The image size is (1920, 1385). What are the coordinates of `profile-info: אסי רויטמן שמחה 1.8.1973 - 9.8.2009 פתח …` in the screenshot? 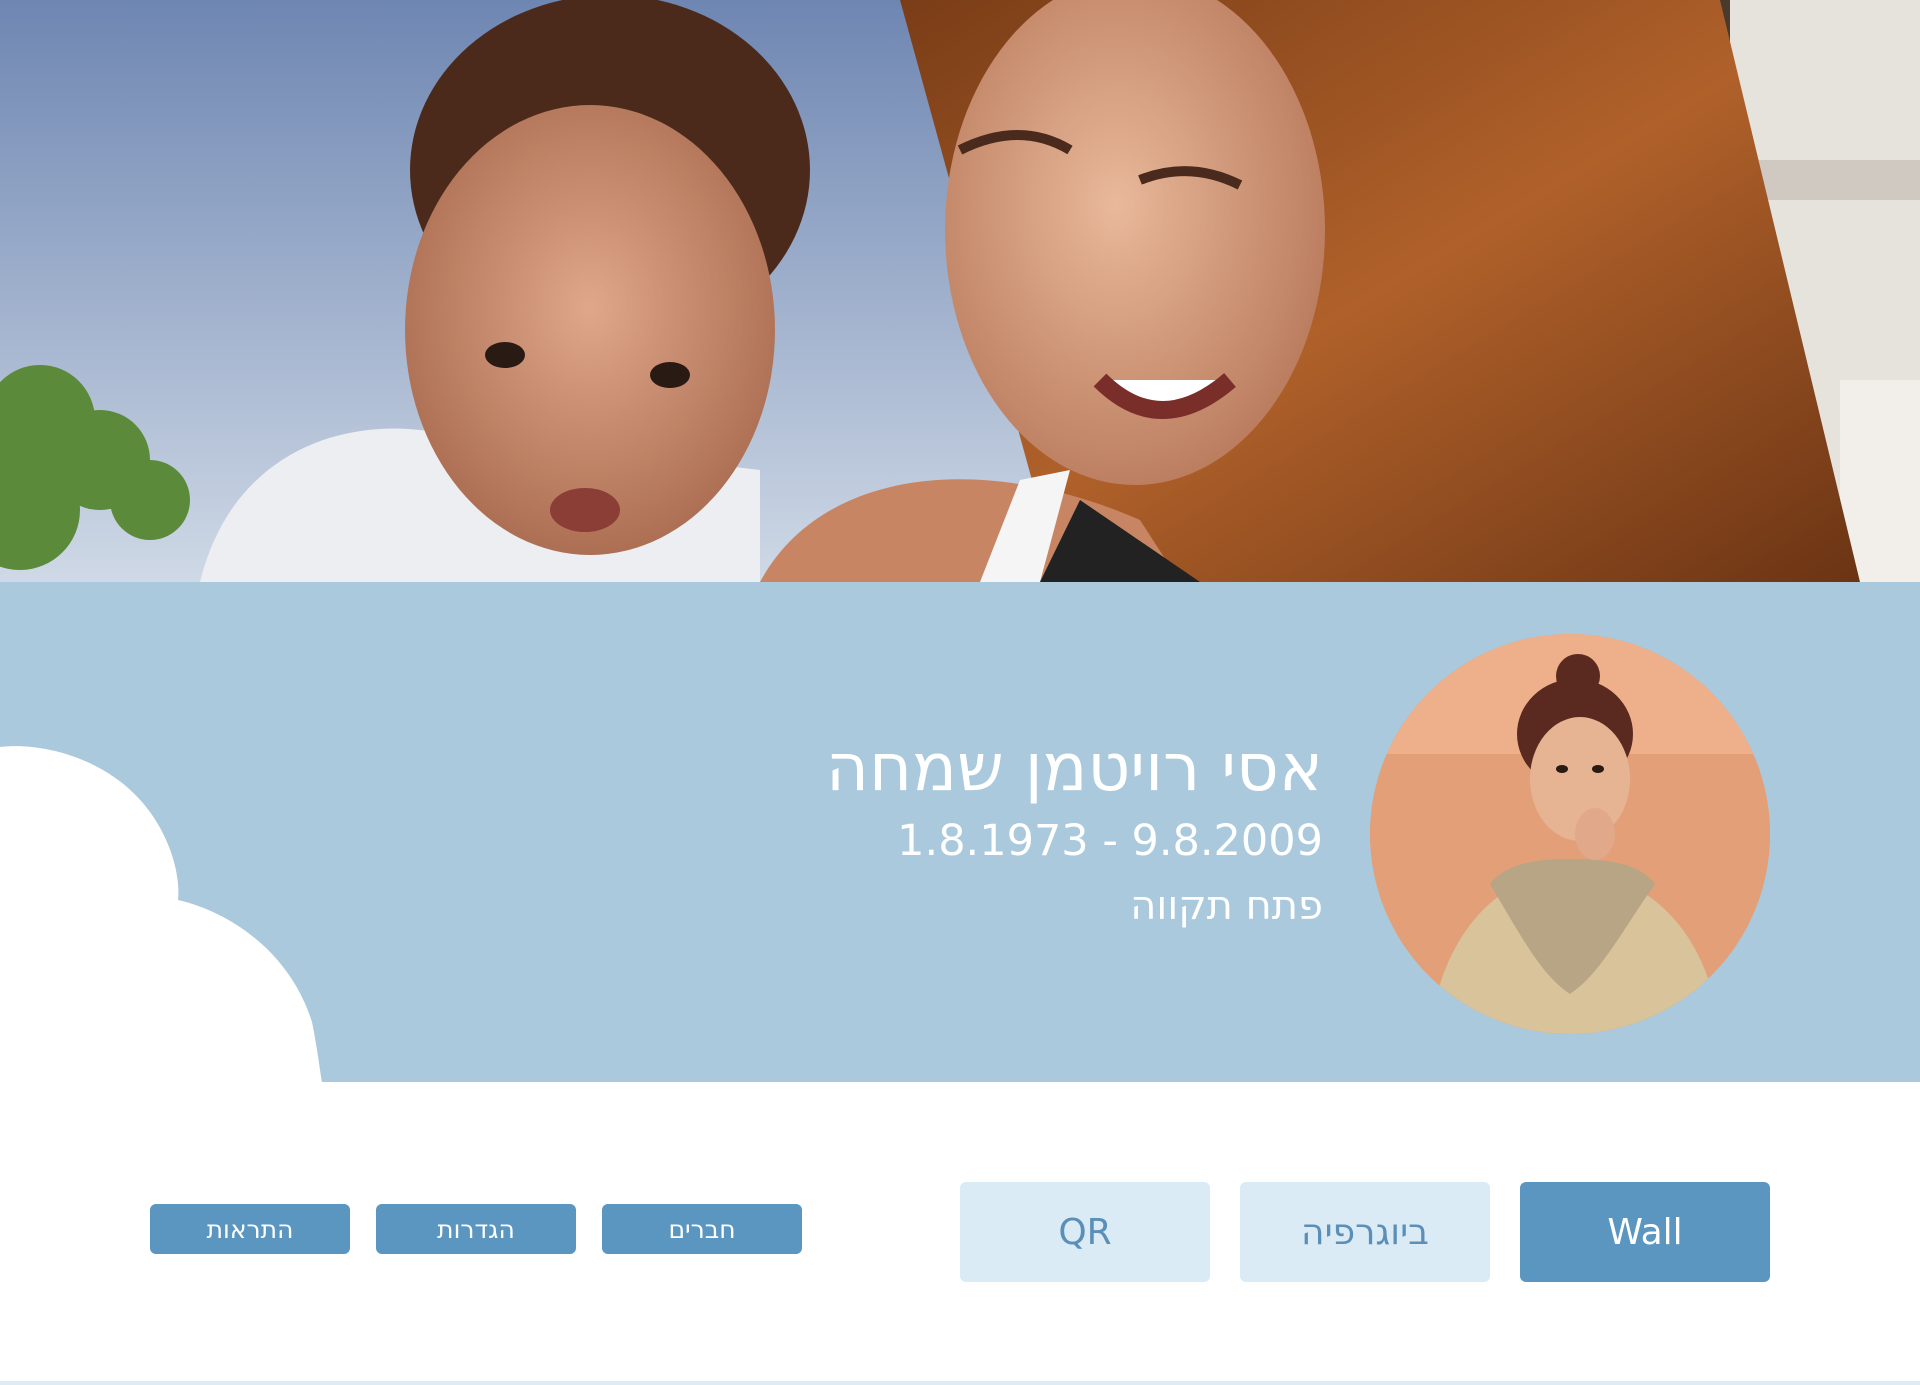 It's located at (923, 833).